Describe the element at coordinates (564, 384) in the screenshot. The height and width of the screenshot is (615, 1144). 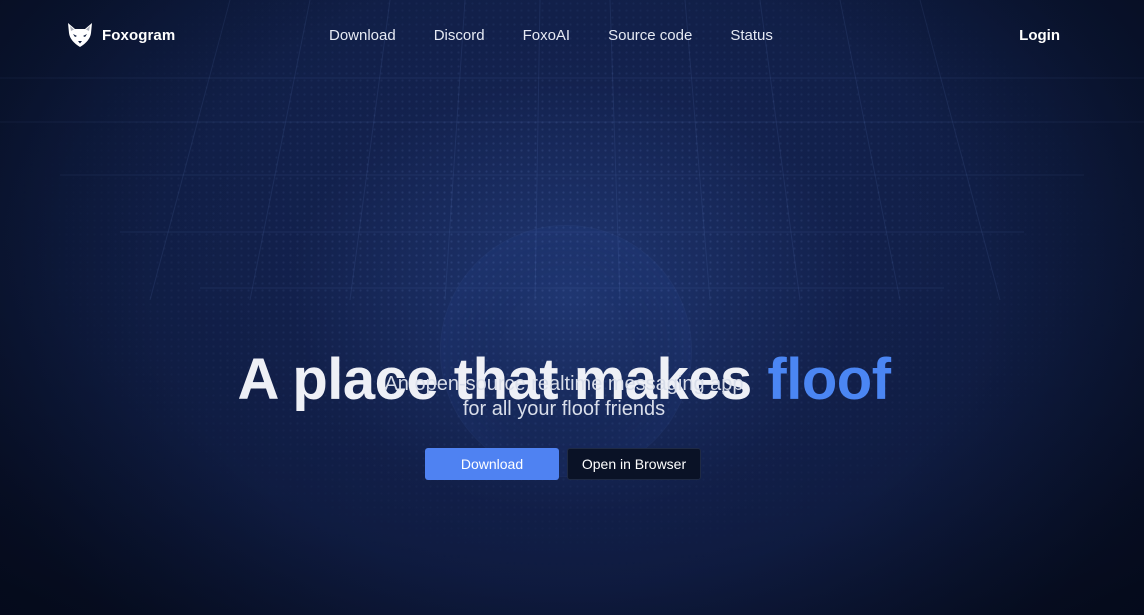
I see `hero-subtitle-line-1: An open-source realtime messaging app` at that location.